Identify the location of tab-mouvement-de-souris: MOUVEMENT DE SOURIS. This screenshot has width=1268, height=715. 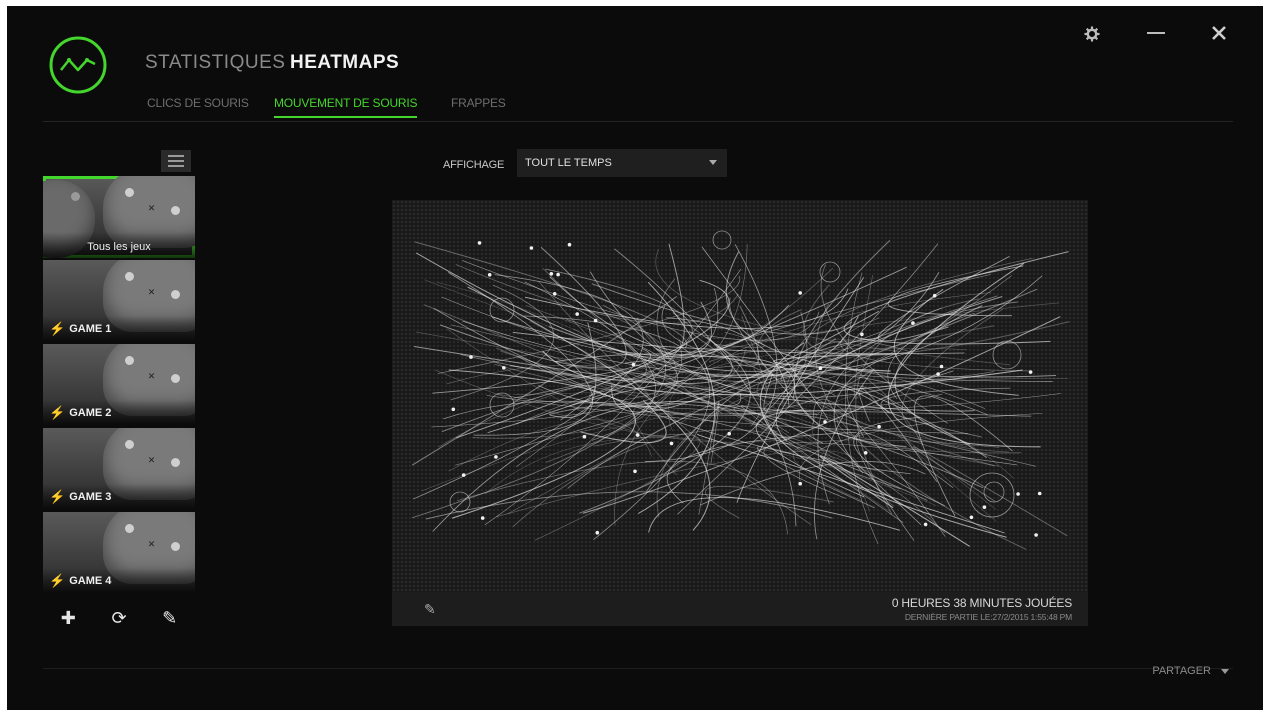
(346, 107).